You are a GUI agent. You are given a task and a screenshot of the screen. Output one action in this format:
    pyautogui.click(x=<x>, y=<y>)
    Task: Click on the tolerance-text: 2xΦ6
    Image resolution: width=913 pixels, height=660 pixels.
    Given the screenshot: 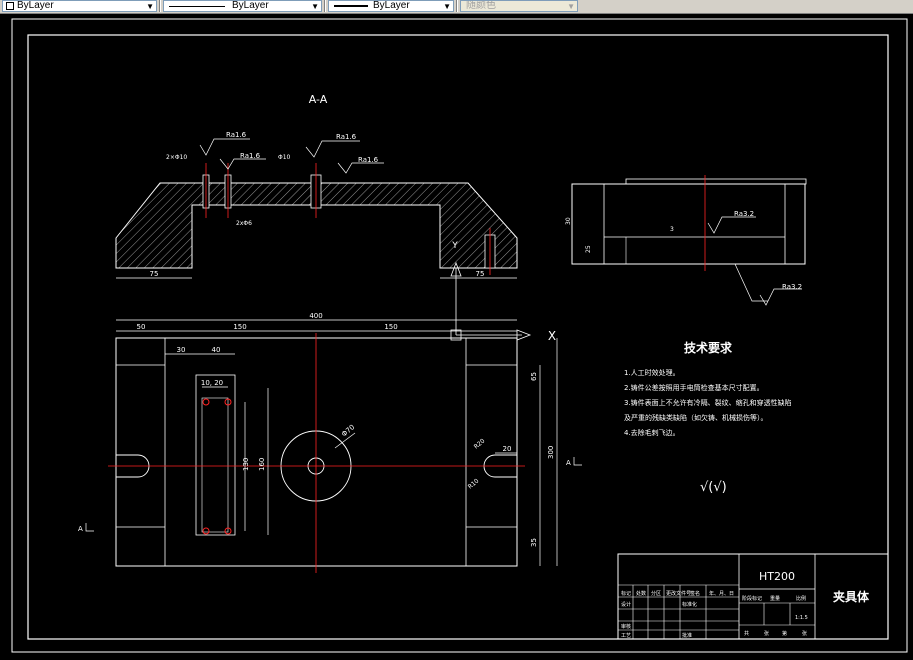 What is the action you would take?
    pyautogui.click(x=244, y=223)
    